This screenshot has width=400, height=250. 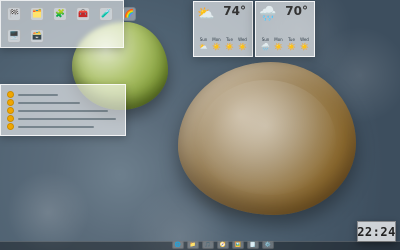 I want to click on dock-images: 🖼️, so click(x=238, y=245).